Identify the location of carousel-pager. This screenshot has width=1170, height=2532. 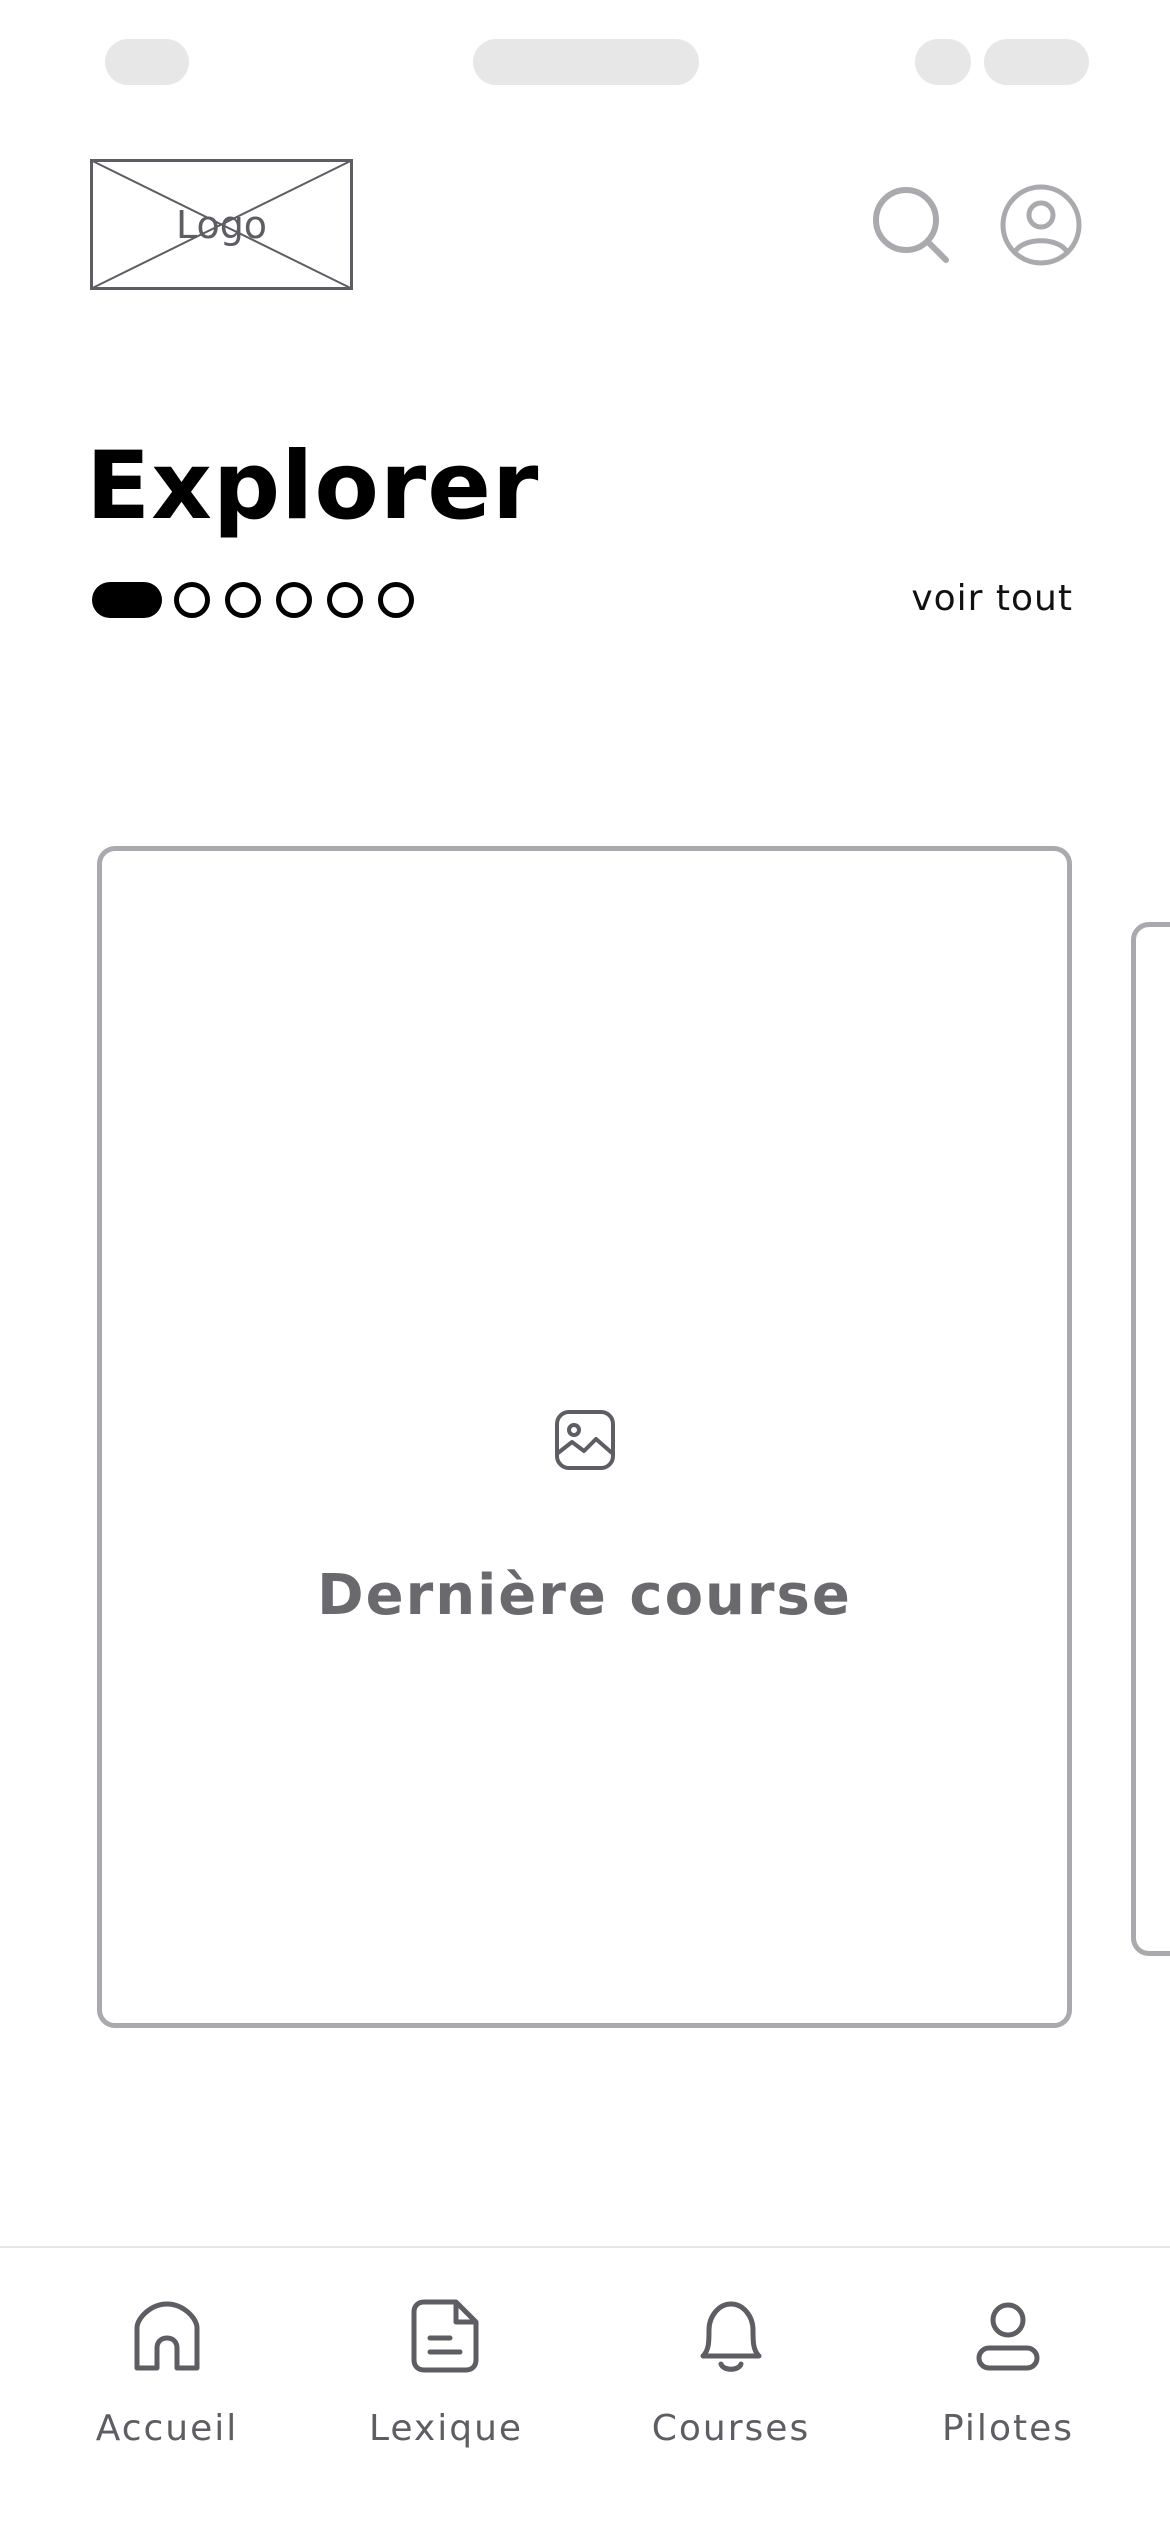
(260, 600).